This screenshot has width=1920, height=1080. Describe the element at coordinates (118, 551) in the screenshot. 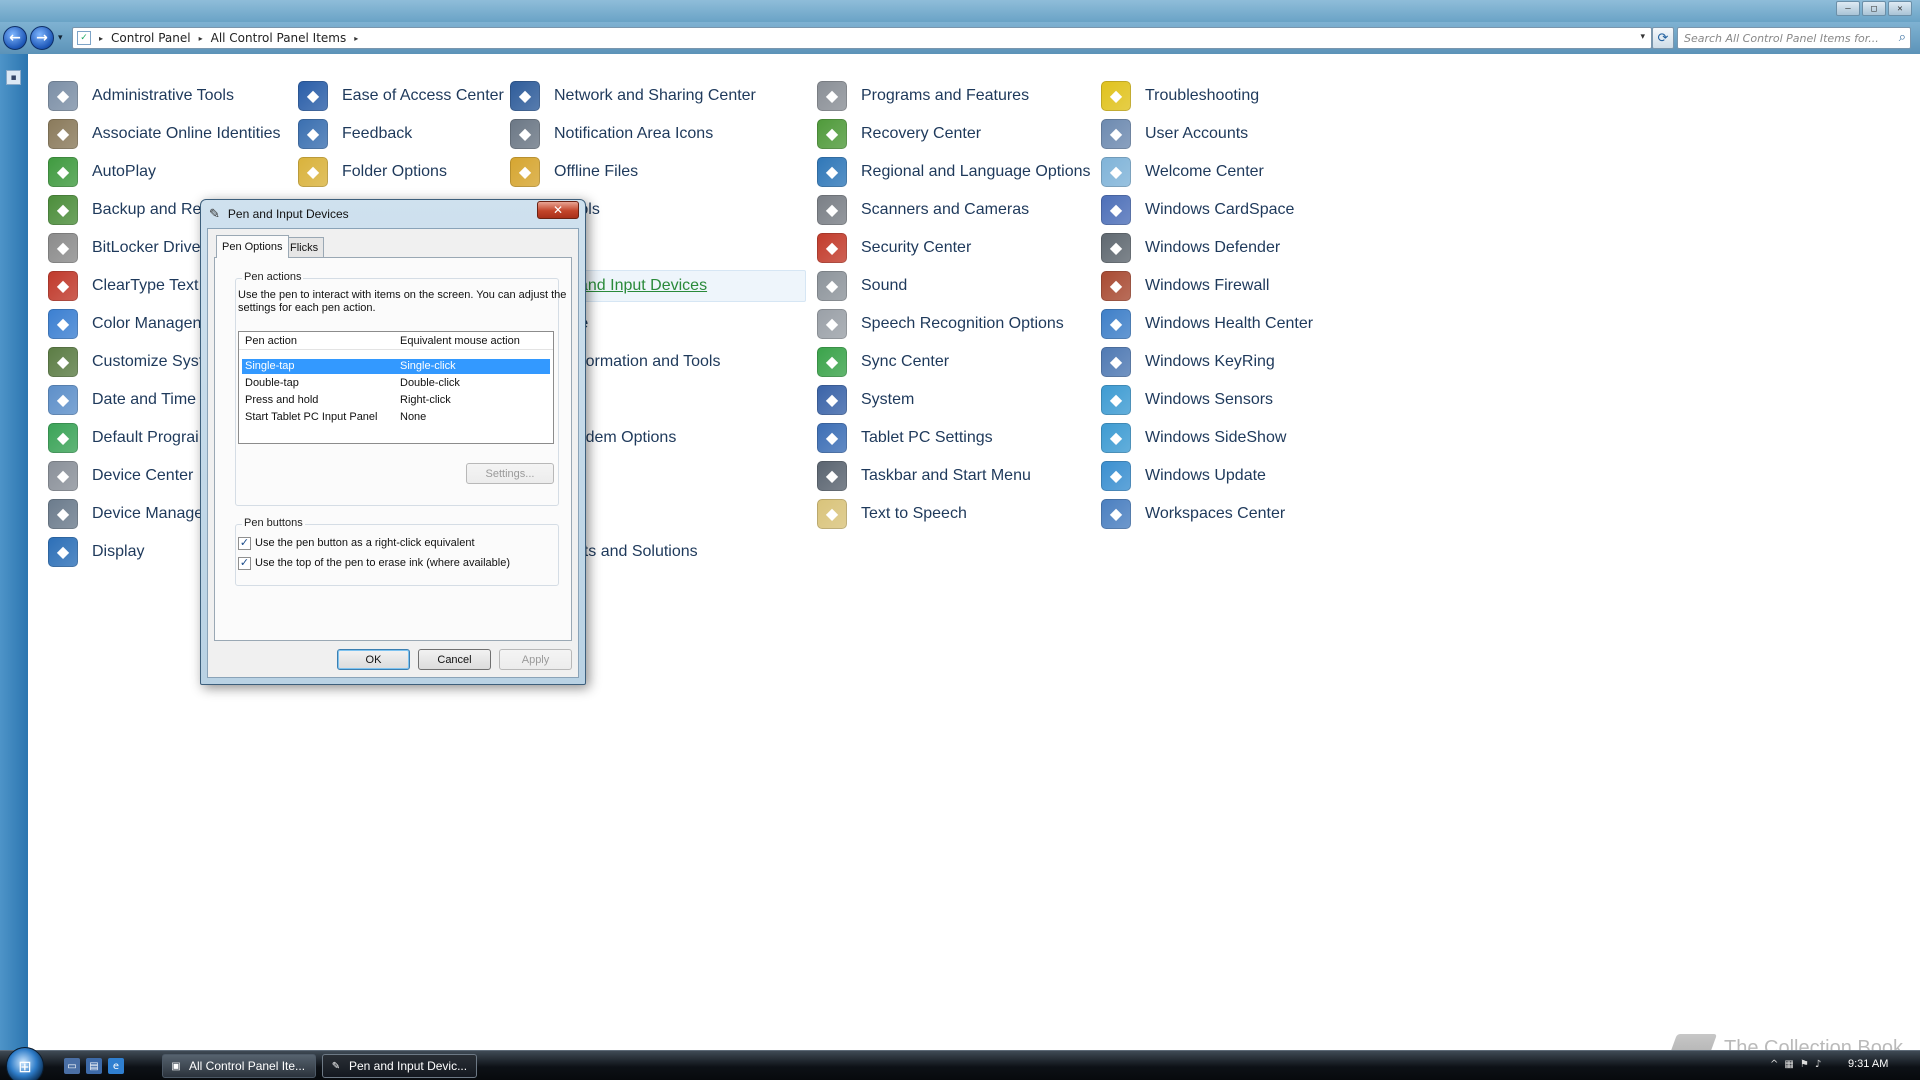

I see `control-panel-item-label: Display` at that location.